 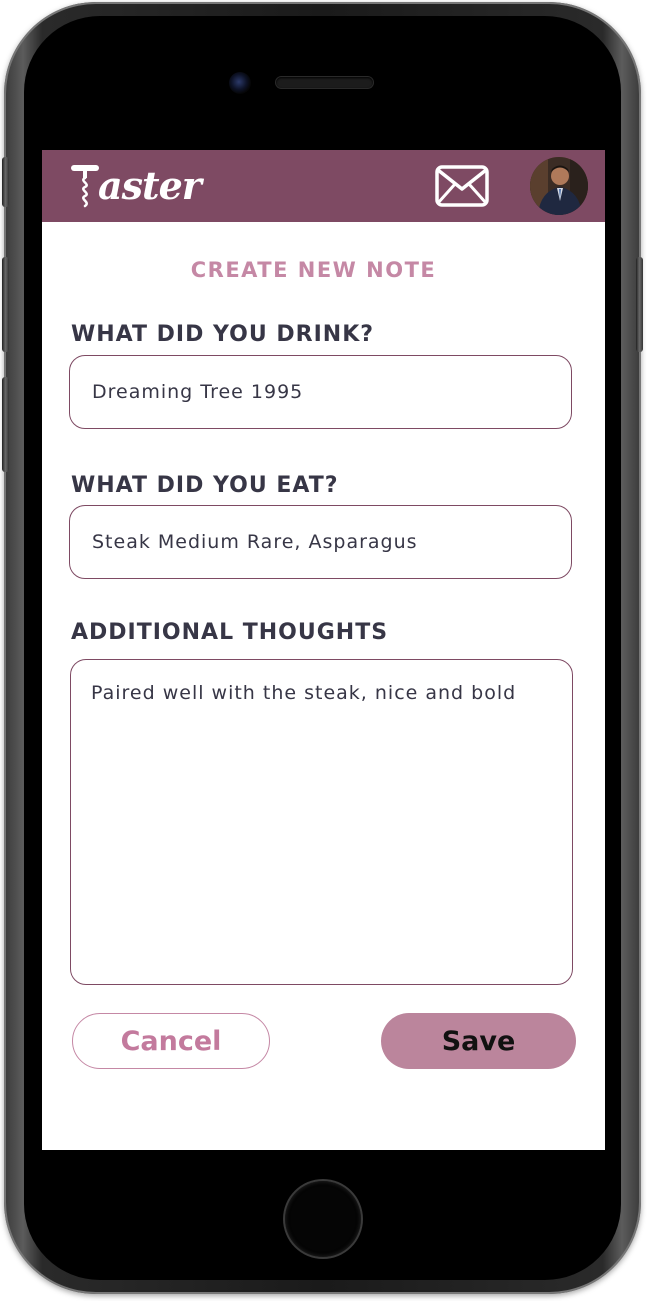 I want to click on page-title: CREATE NEW NOTE, so click(x=313, y=270).